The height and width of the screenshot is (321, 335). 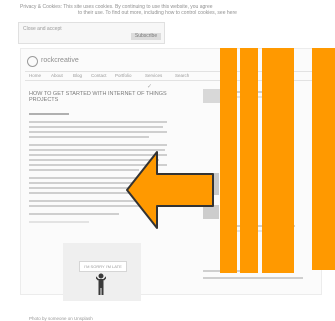 I want to click on site-logo: rockcreative, so click(x=60, y=60).